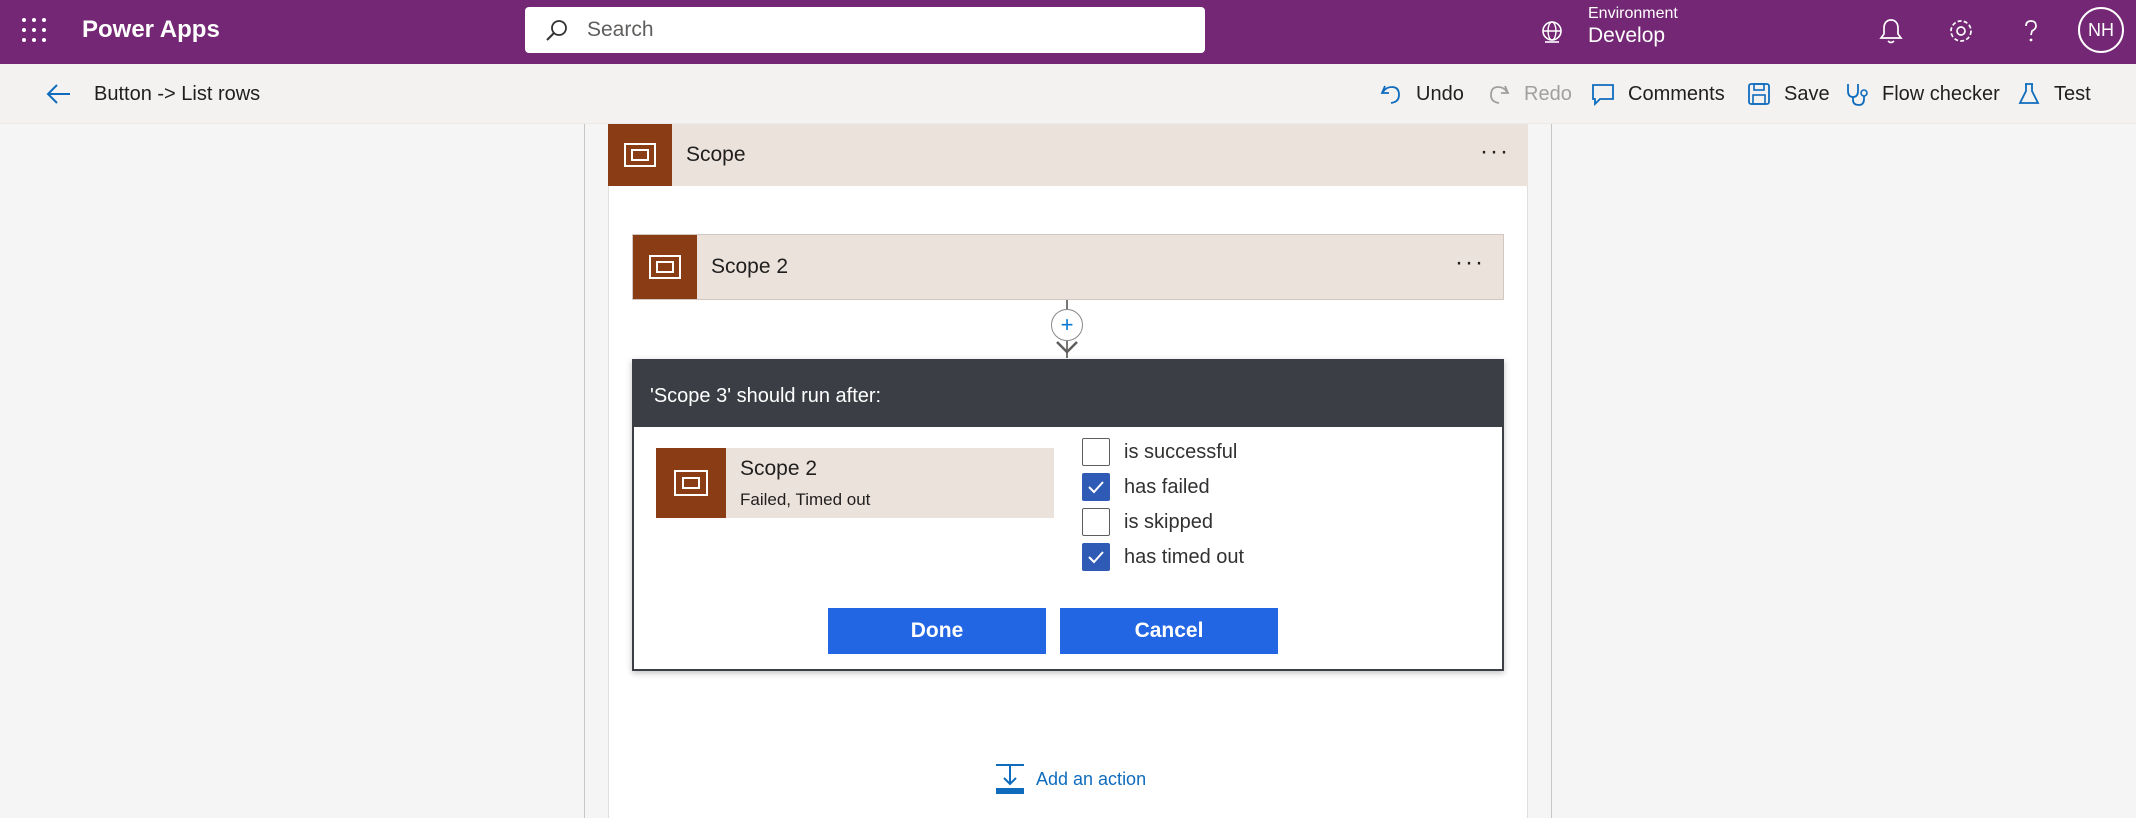 This screenshot has height=818, width=2136. I want to click on undo-icon, so click(1390, 94).